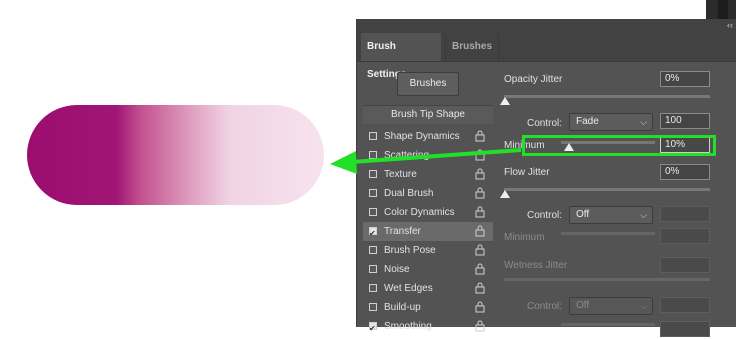  I want to click on wetness-control-select: Off ⌵, so click(611, 306).